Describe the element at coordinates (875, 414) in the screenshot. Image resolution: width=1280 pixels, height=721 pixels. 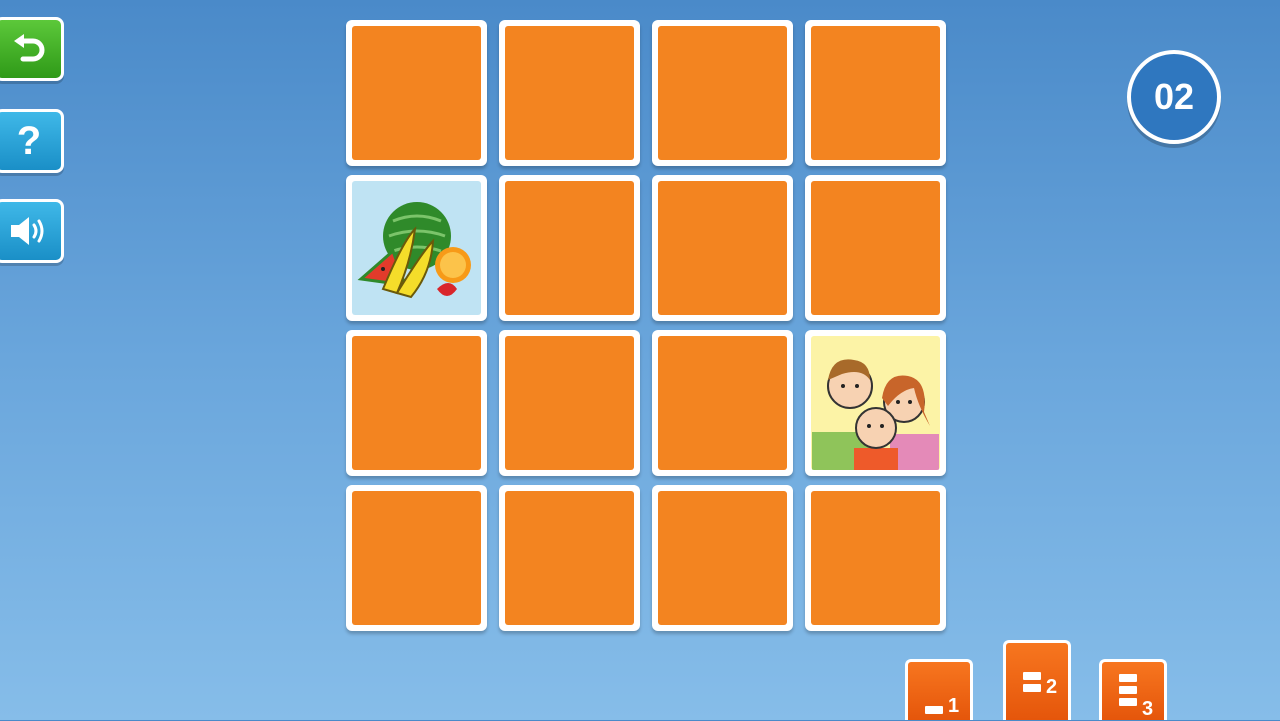
I see `family-illustration` at that location.